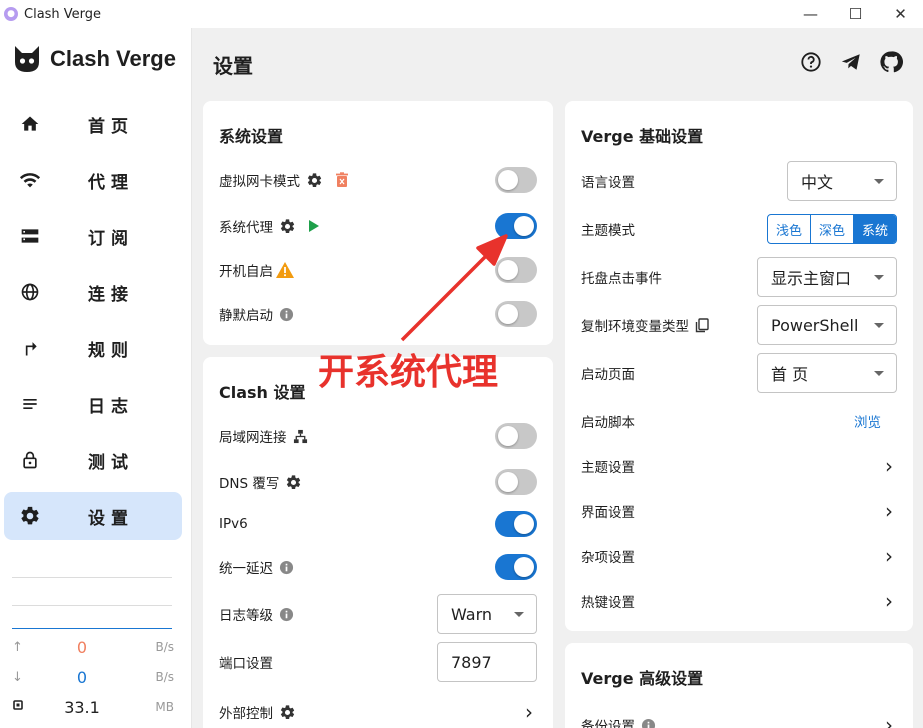  Describe the element at coordinates (739, 716) in the screenshot. I see `backup-settings-row: 备份设置 ›` at that location.